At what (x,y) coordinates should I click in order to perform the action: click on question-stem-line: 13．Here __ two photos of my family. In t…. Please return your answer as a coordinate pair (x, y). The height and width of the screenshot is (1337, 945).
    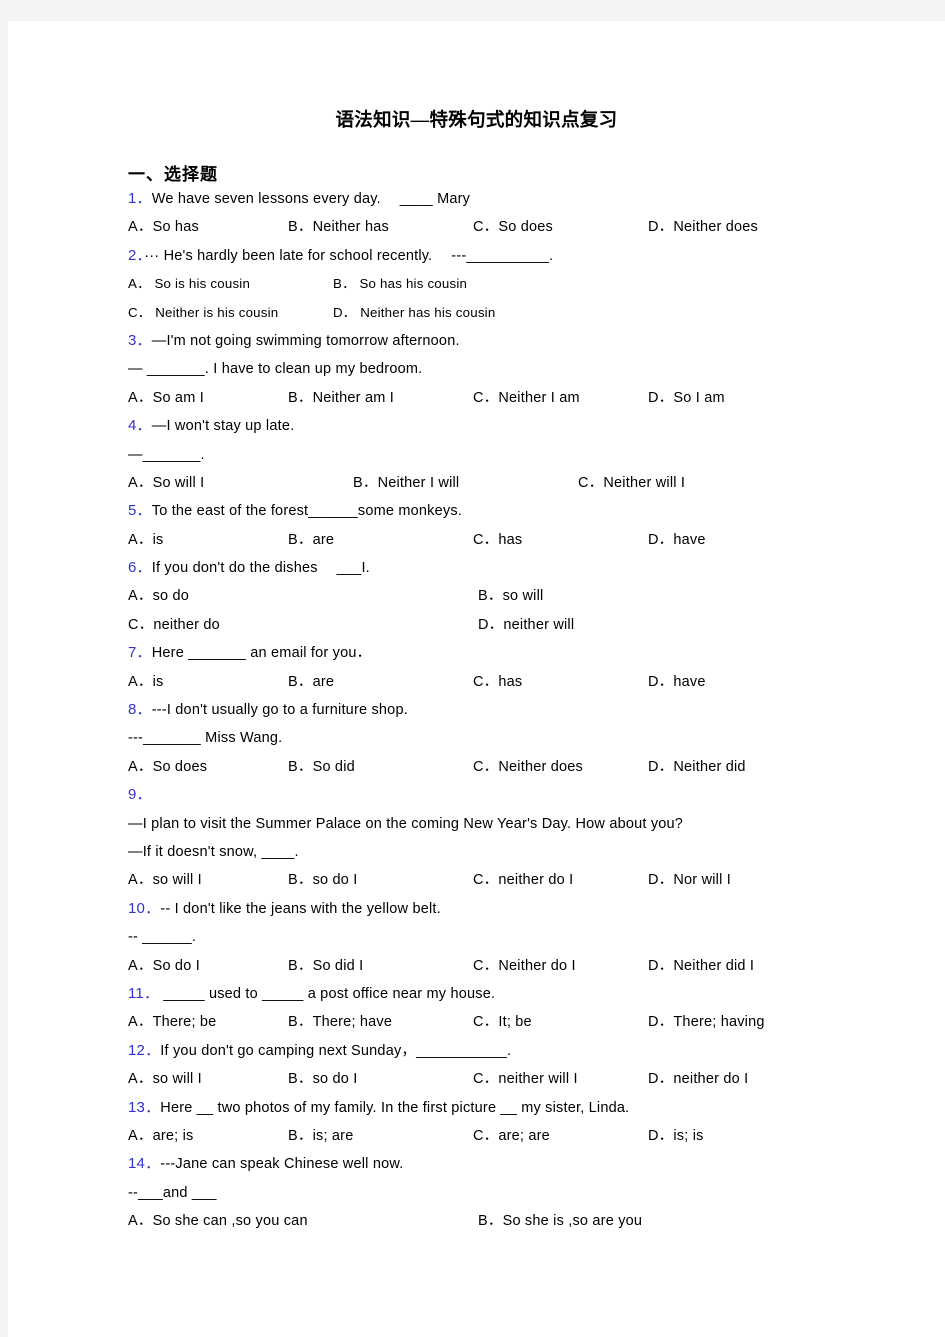
    Looking at the image, I should click on (521, 1108).